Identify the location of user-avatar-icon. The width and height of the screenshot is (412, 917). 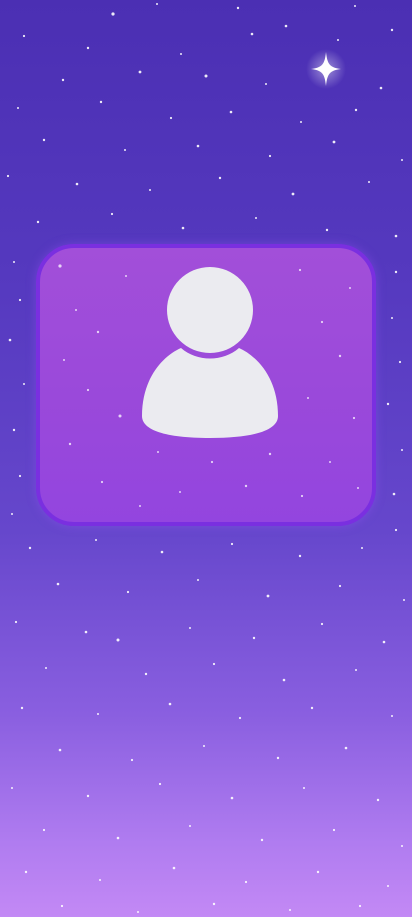
(210, 352).